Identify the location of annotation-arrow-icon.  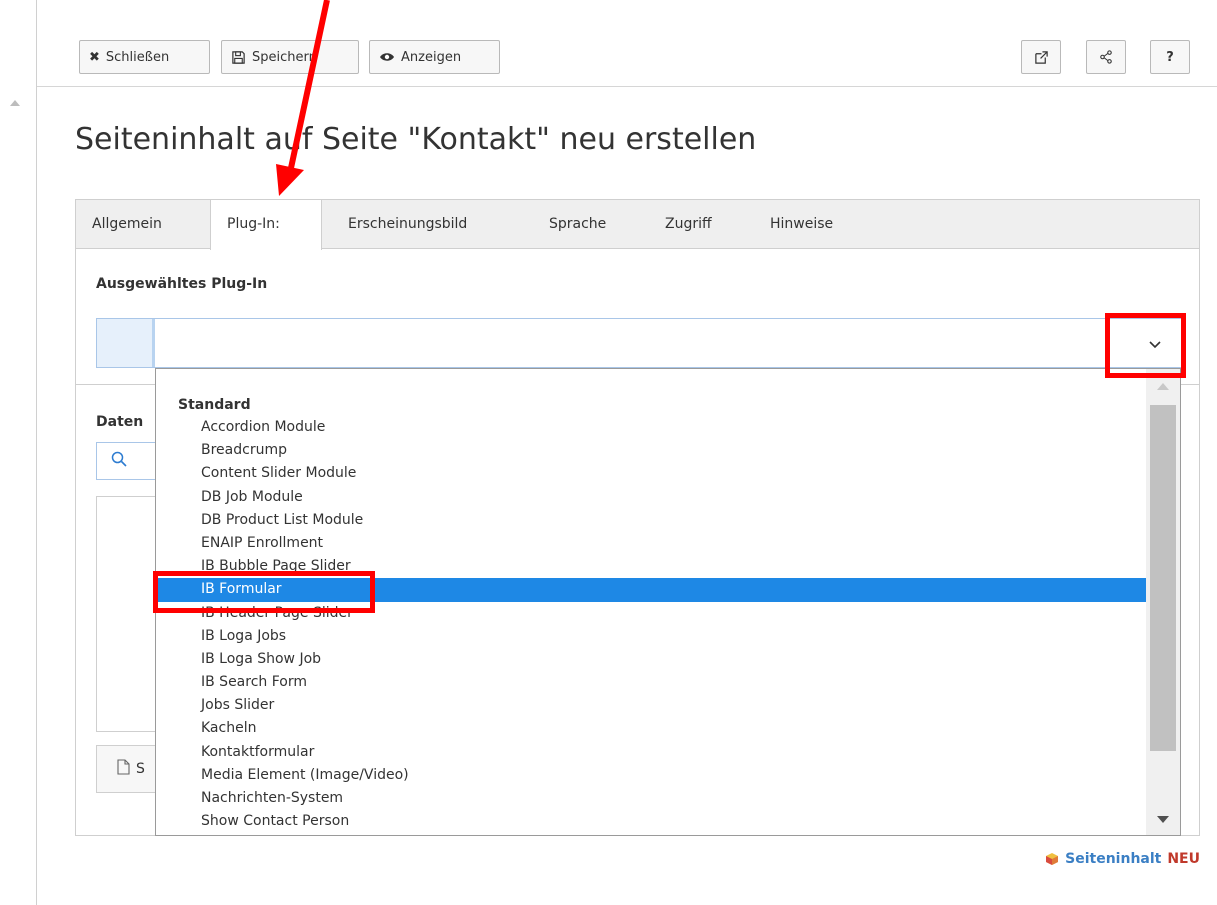
(303, 98).